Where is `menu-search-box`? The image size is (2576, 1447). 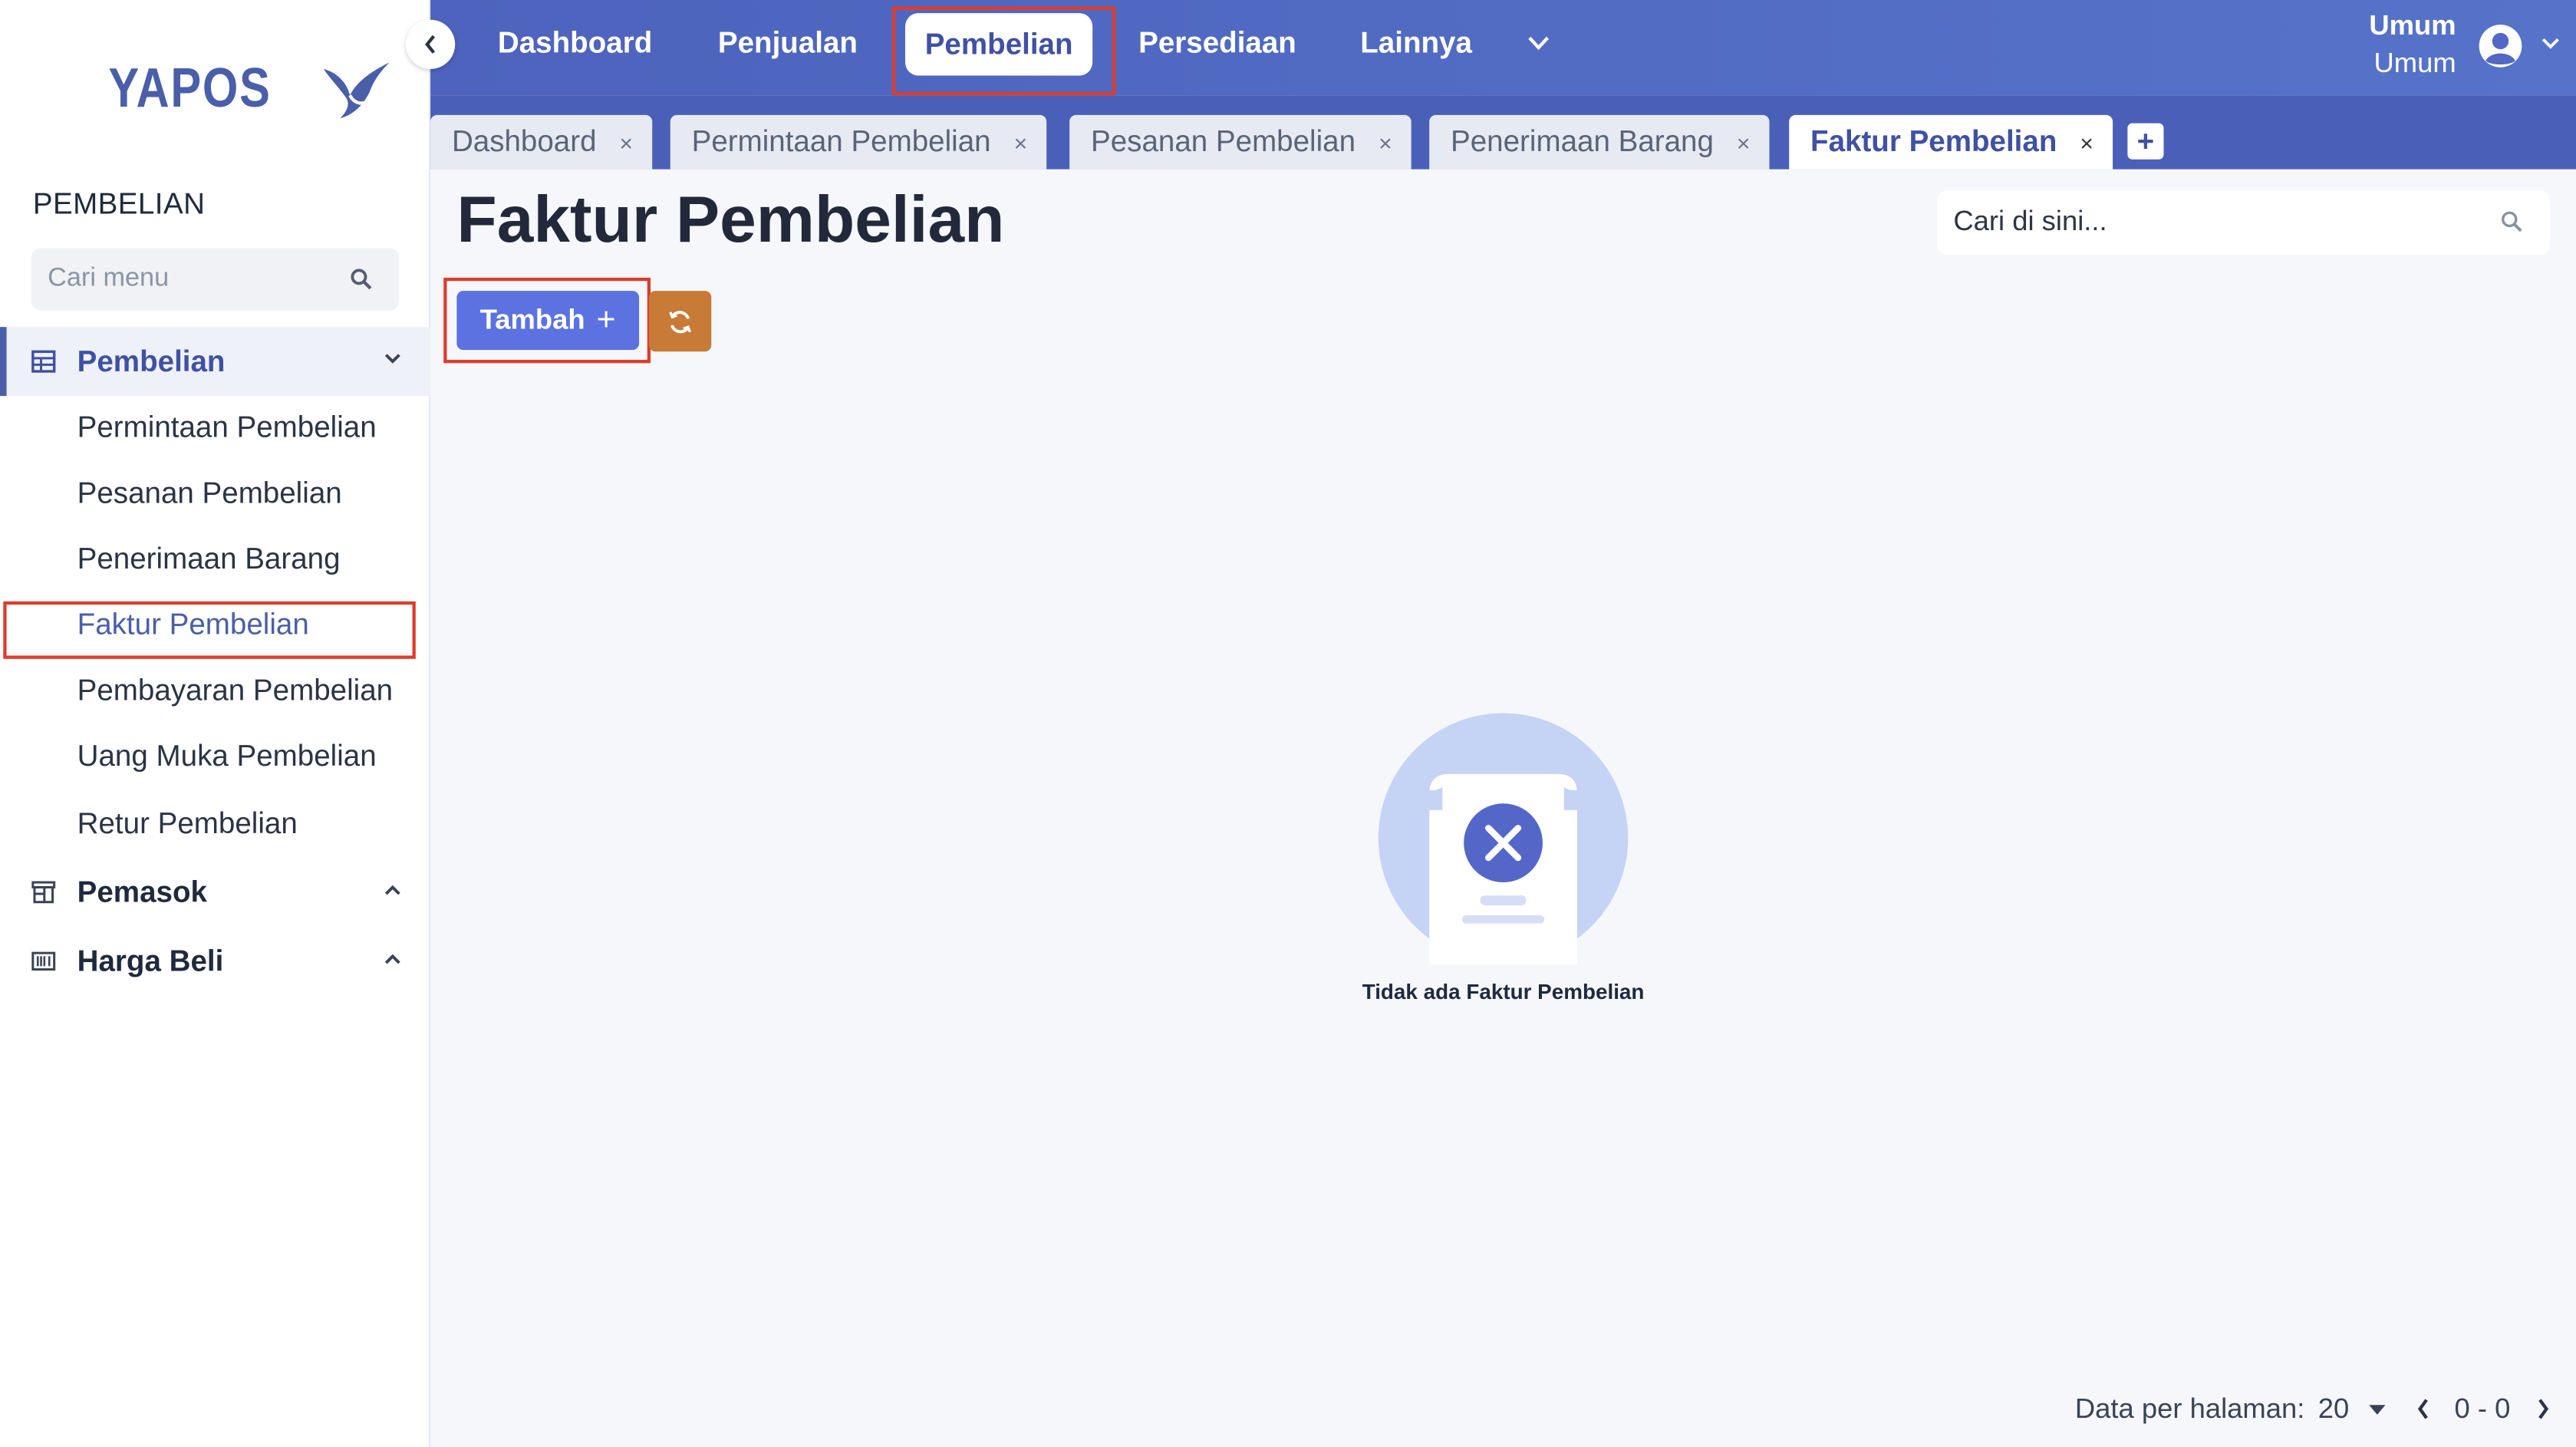
menu-search-box is located at coordinates (215, 279).